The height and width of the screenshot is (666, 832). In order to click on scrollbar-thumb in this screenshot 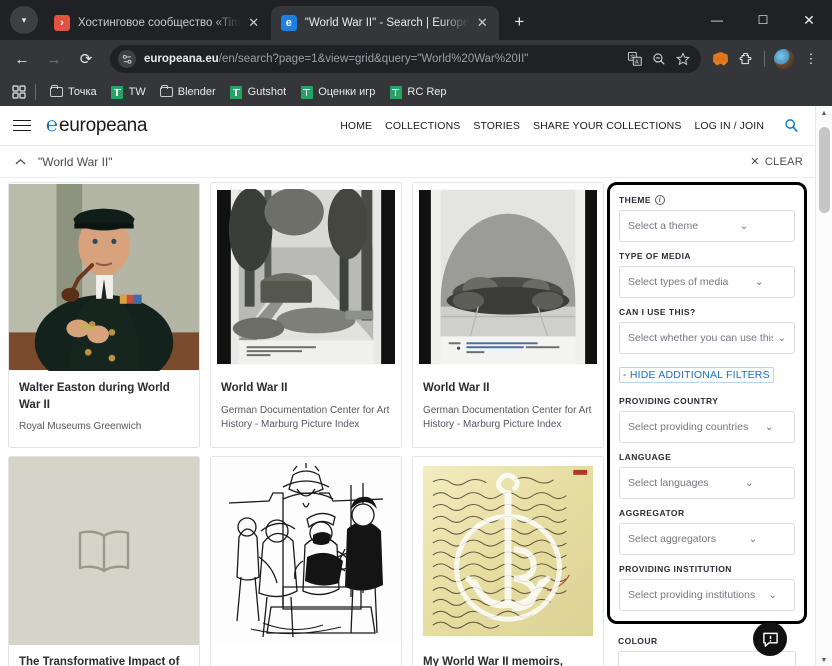, I will do `click(824, 170)`.